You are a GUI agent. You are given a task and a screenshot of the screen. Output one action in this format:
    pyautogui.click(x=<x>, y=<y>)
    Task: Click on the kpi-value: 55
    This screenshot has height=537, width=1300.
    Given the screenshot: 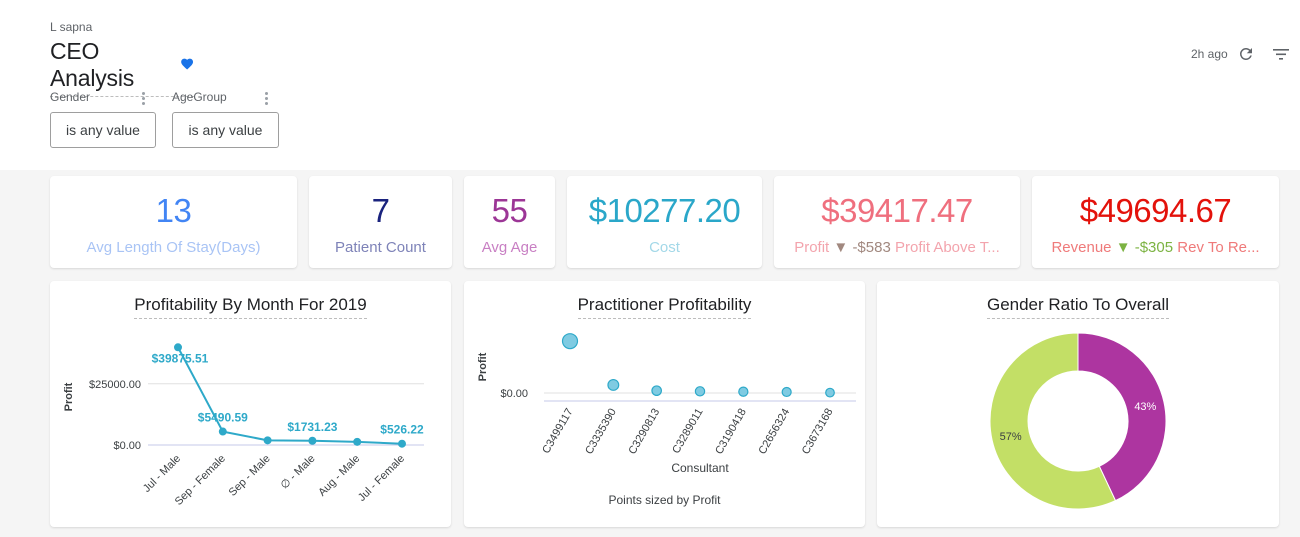 What is the action you would take?
    pyautogui.click(x=509, y=210)
    